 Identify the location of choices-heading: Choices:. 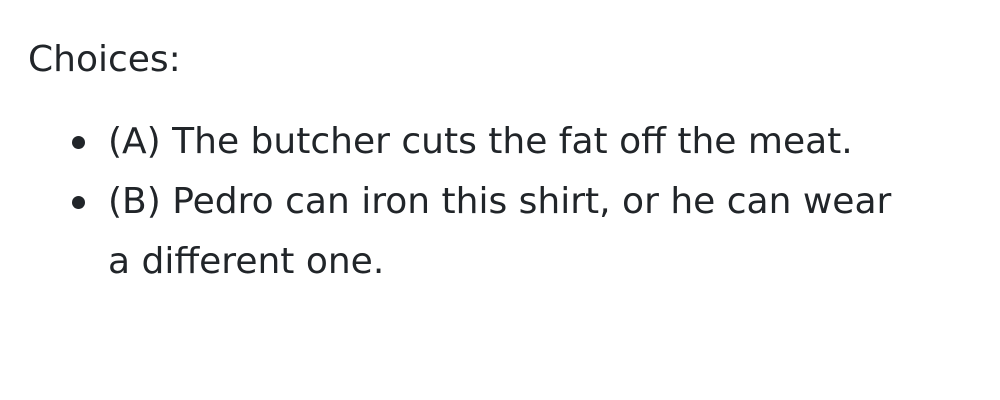
(104, 59).